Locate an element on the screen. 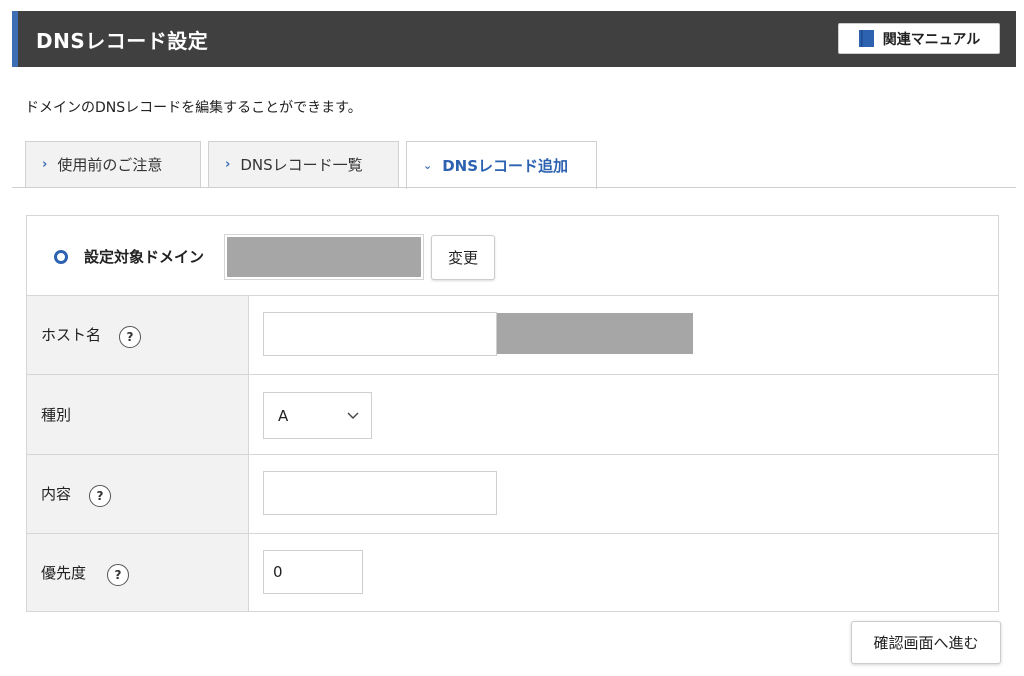 This screenshot has width=1024, height=676. priority-label: 優先度 is located at coordinates (64, 573).